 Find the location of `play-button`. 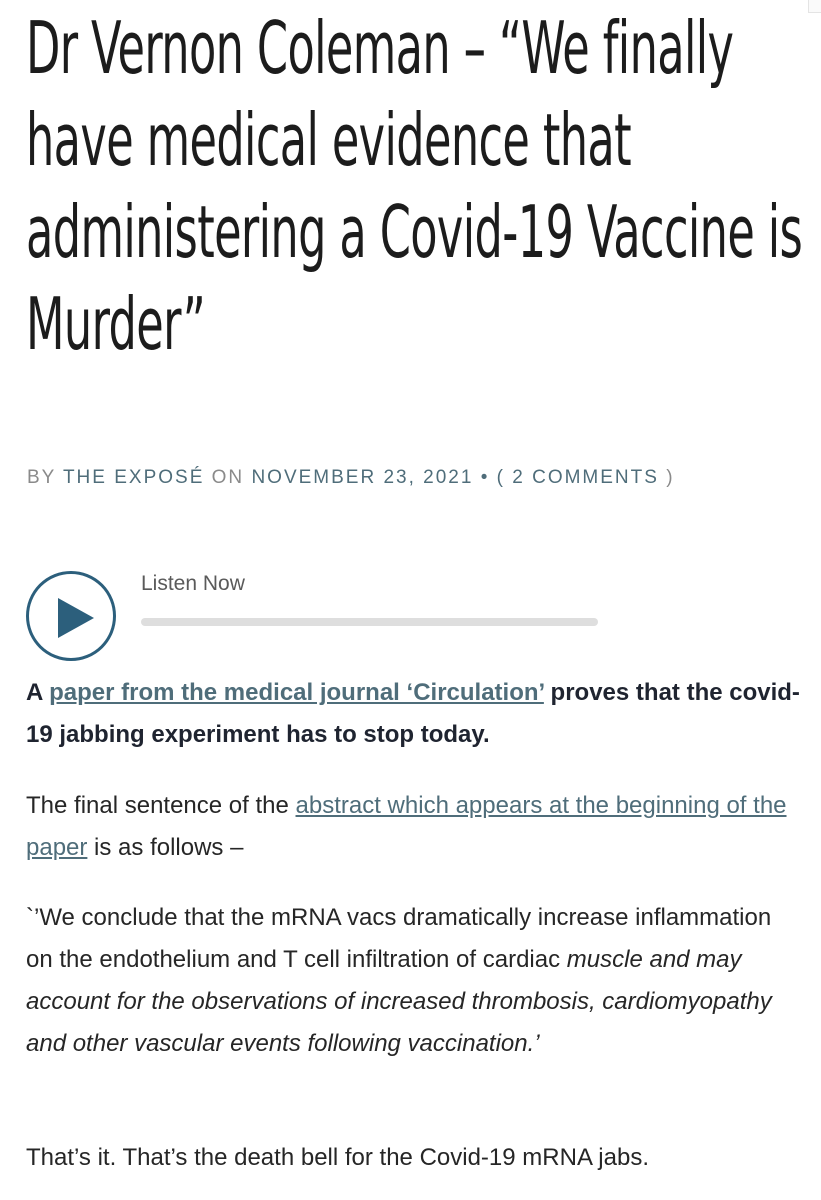

play-button is located at coordinates (71, 616).